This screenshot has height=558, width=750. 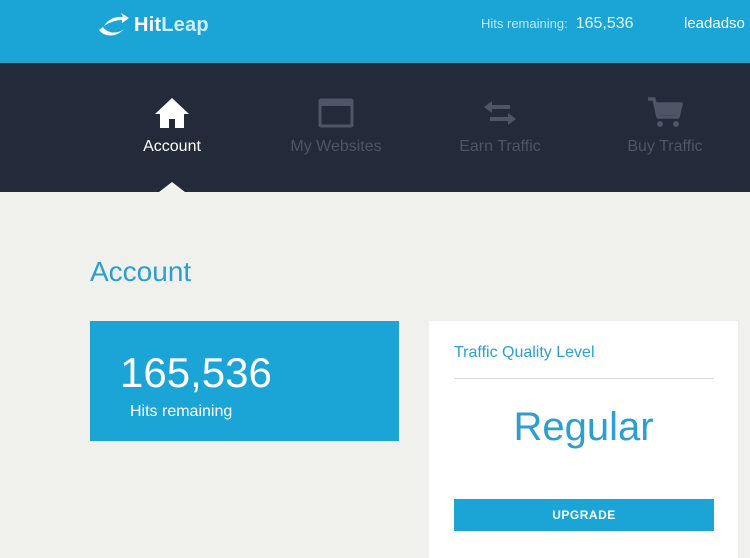 What do you see at coordinates (583, 427) in the screenshot?
I see `traffic-quality-level: Regular` at bounding box center [583, 427].